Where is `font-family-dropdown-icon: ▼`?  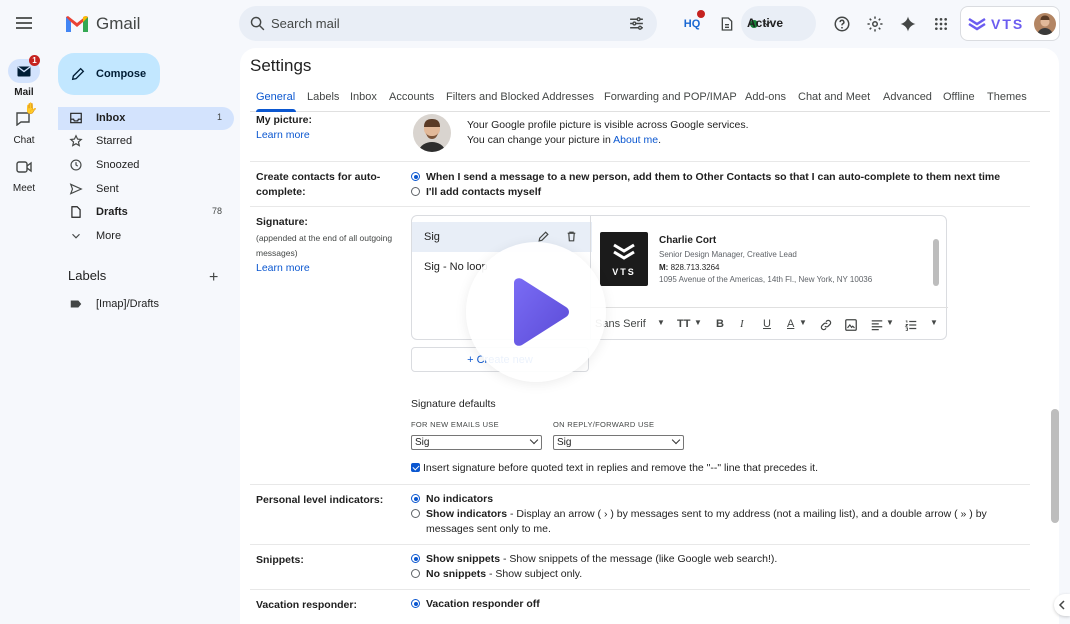
font-family-dropdown-icon: ▼ is located at coordinates (661, 322).